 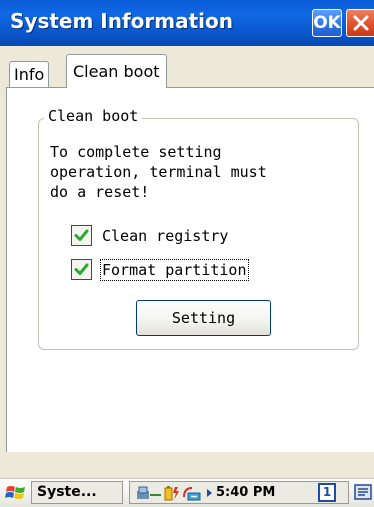 I want to click on window-title: System Information, so click(x=121, y=21).